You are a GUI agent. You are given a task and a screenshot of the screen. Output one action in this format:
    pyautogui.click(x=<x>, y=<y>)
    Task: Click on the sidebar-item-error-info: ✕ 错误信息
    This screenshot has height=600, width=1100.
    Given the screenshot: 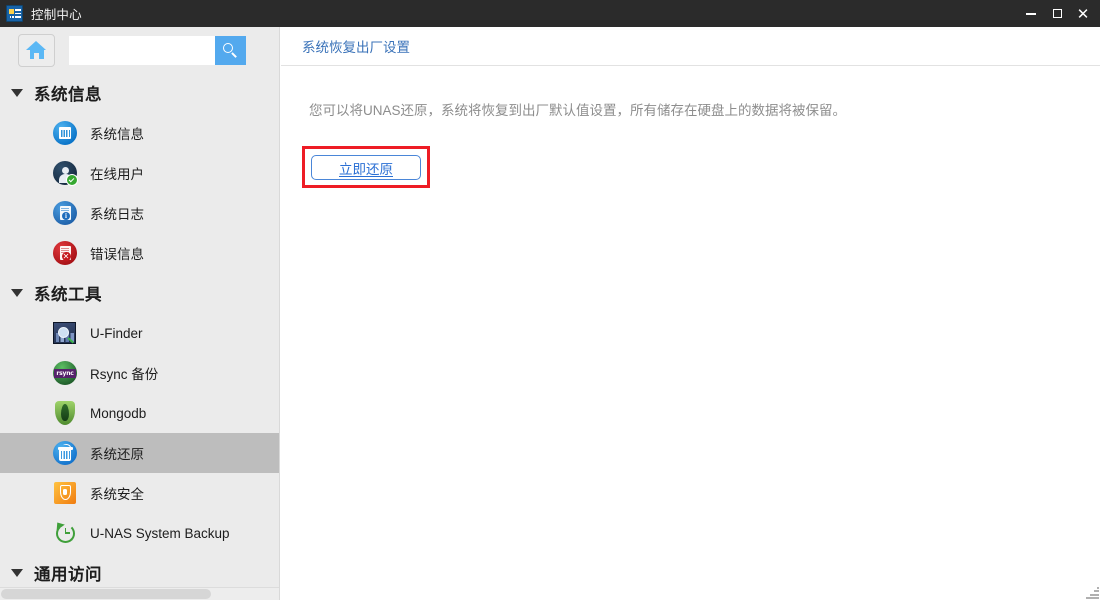 What is the action you would take?
    pyautogui.click(x=139, y=253)
    